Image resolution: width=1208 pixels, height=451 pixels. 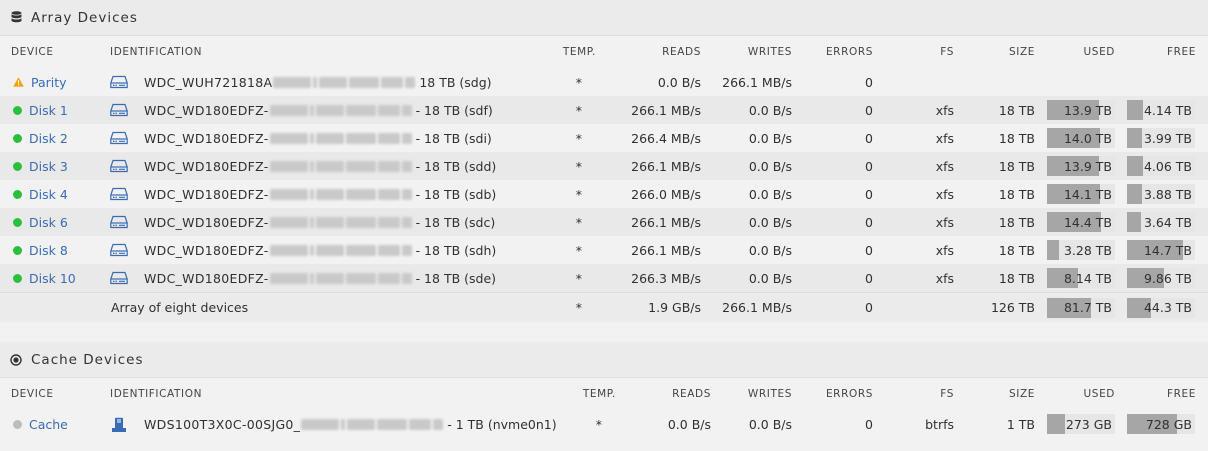 What do you see at coordinates (454, 110) in the screenshot?
I see `device-size-id: - 18 TB (sdf)` at bounding box center [454, 110].